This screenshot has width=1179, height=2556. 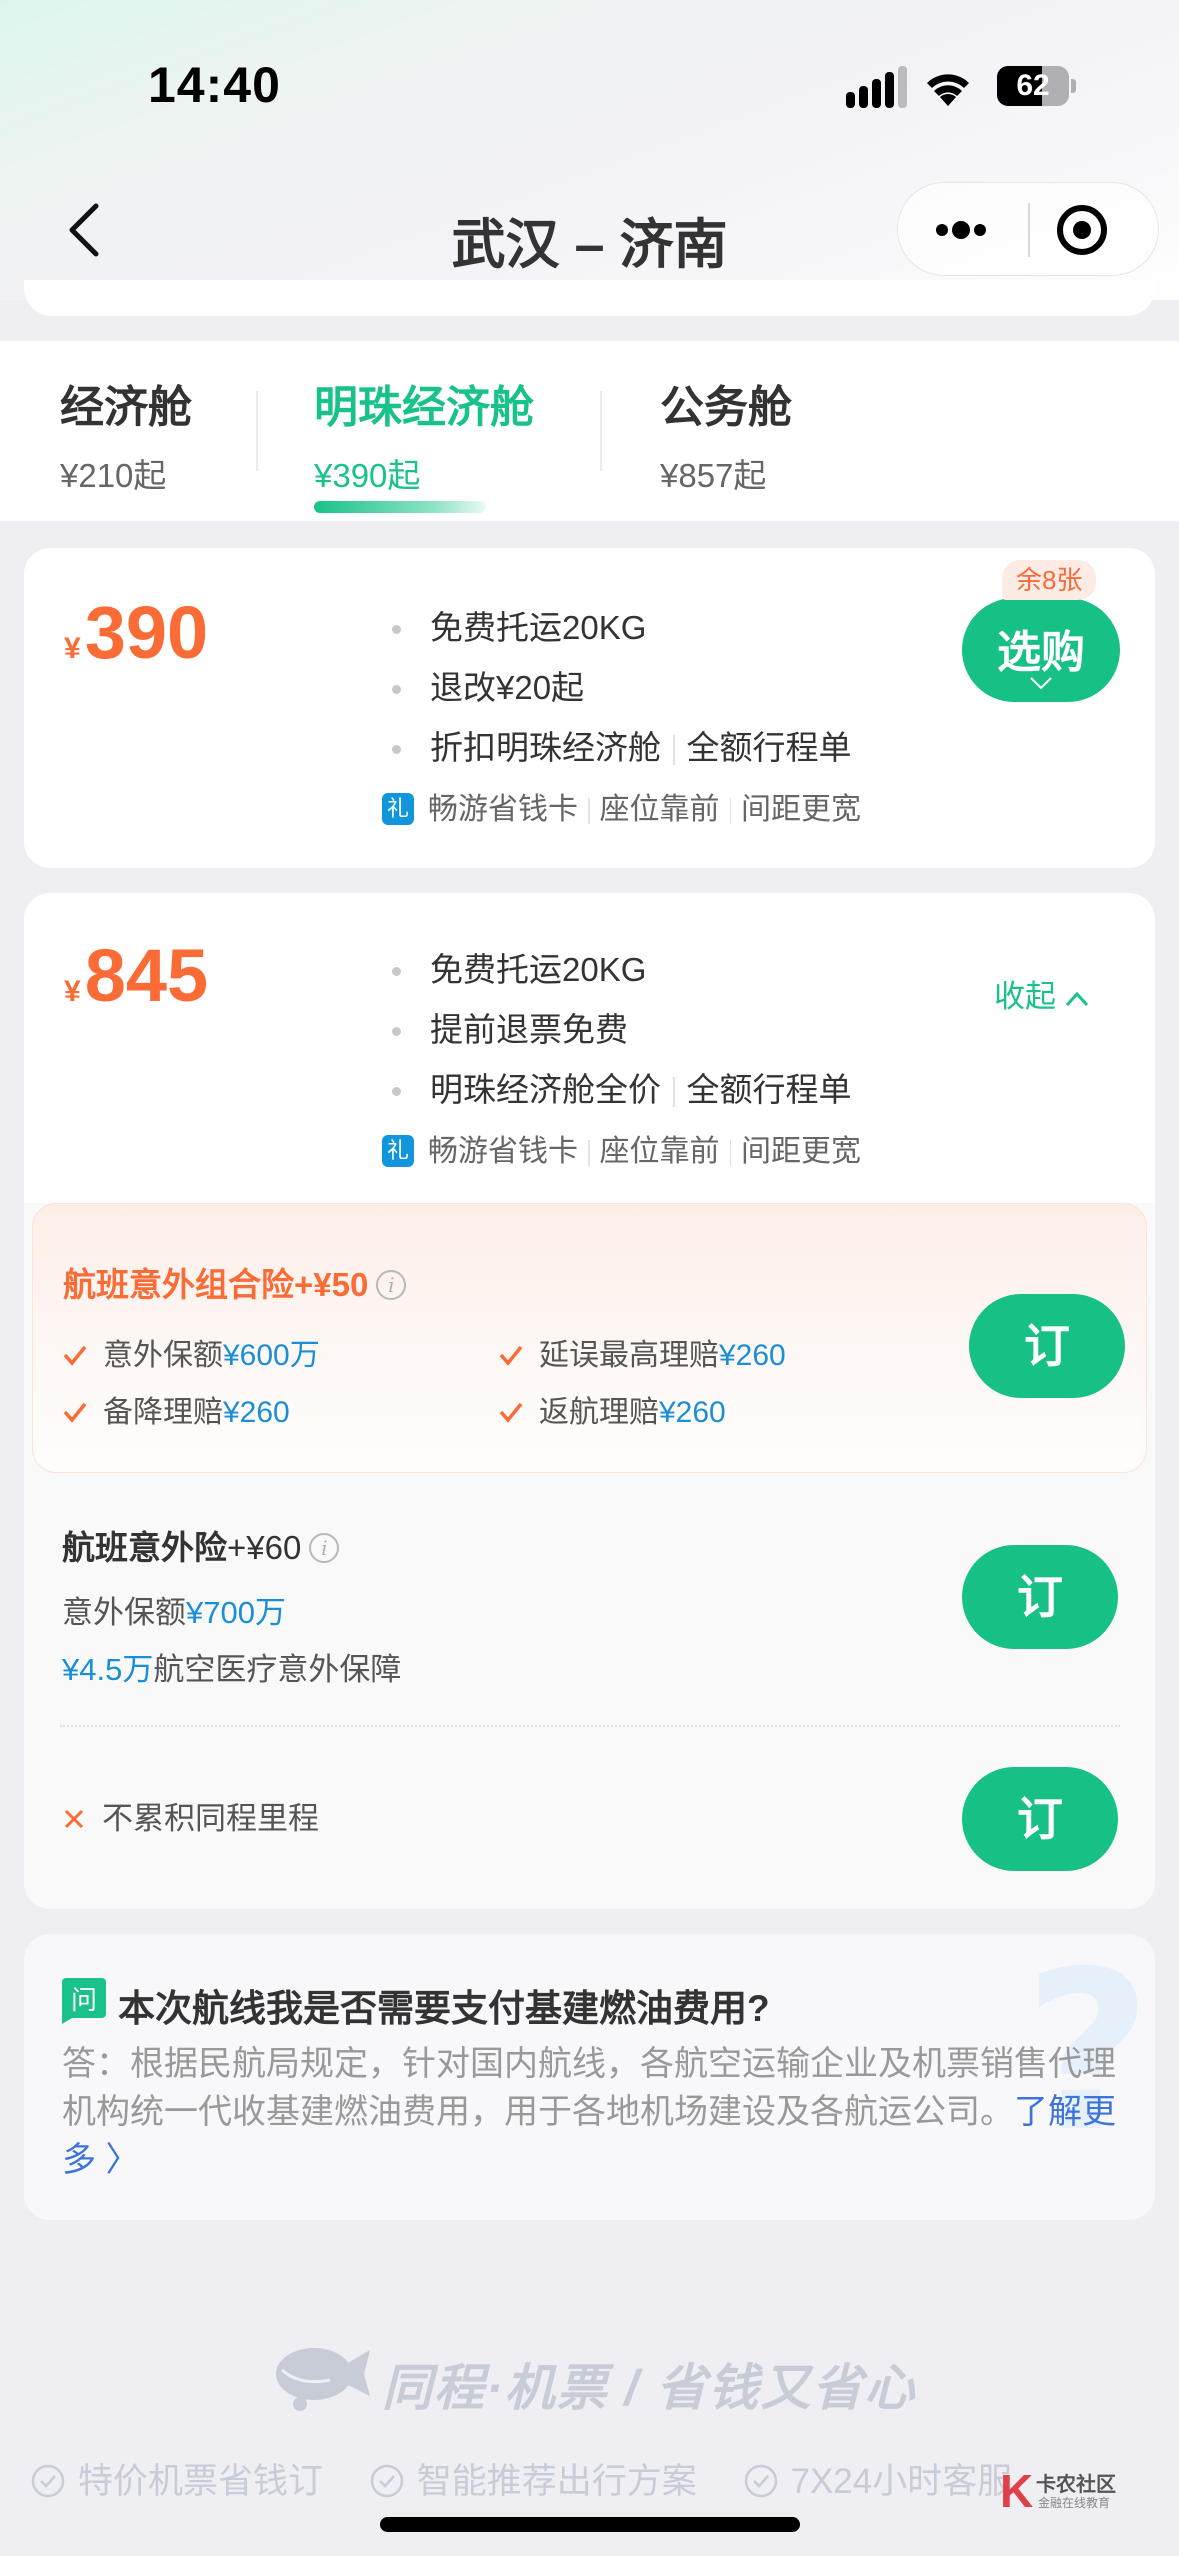 I want to click on insurance-title: 航班意外险+¥60 i, so click(x=201, y=1545).